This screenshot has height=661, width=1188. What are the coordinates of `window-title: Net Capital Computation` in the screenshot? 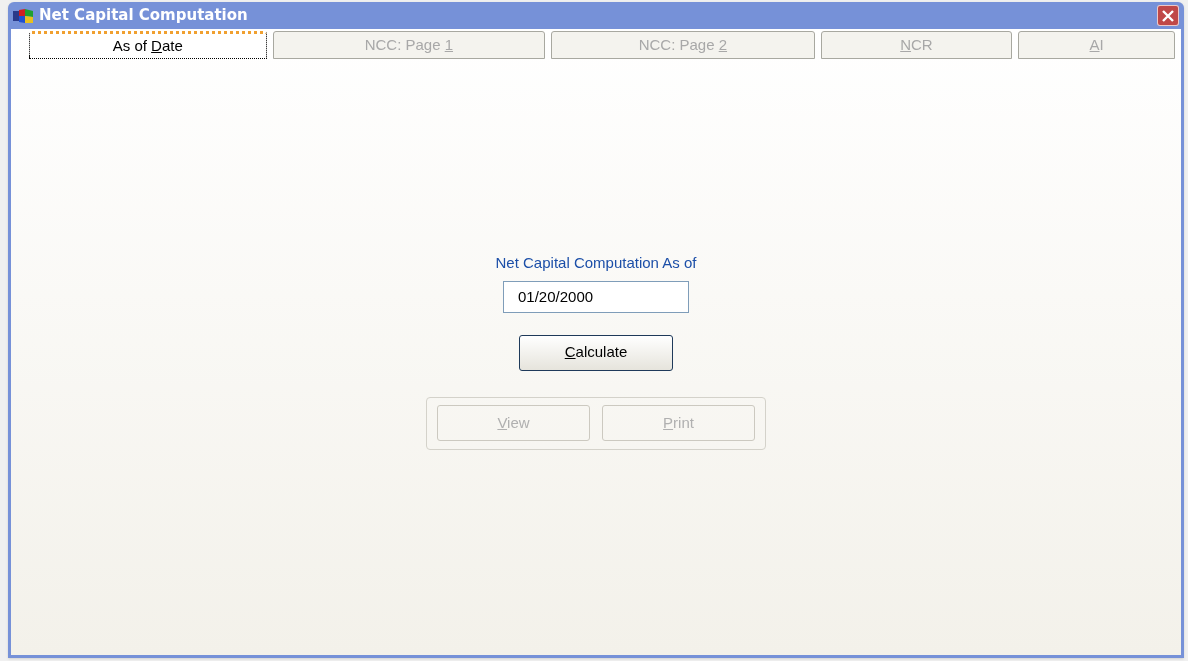 It's located at (143, 16).